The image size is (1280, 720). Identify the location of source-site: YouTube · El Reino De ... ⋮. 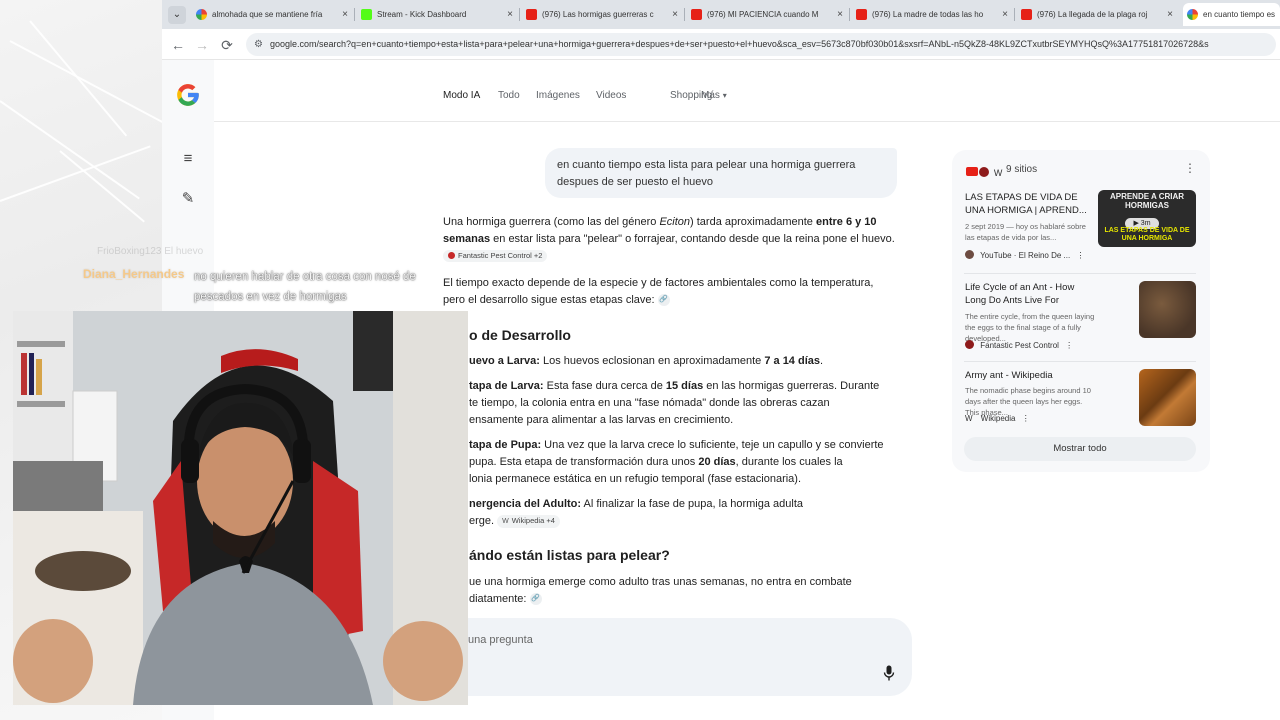
(1024, 255).